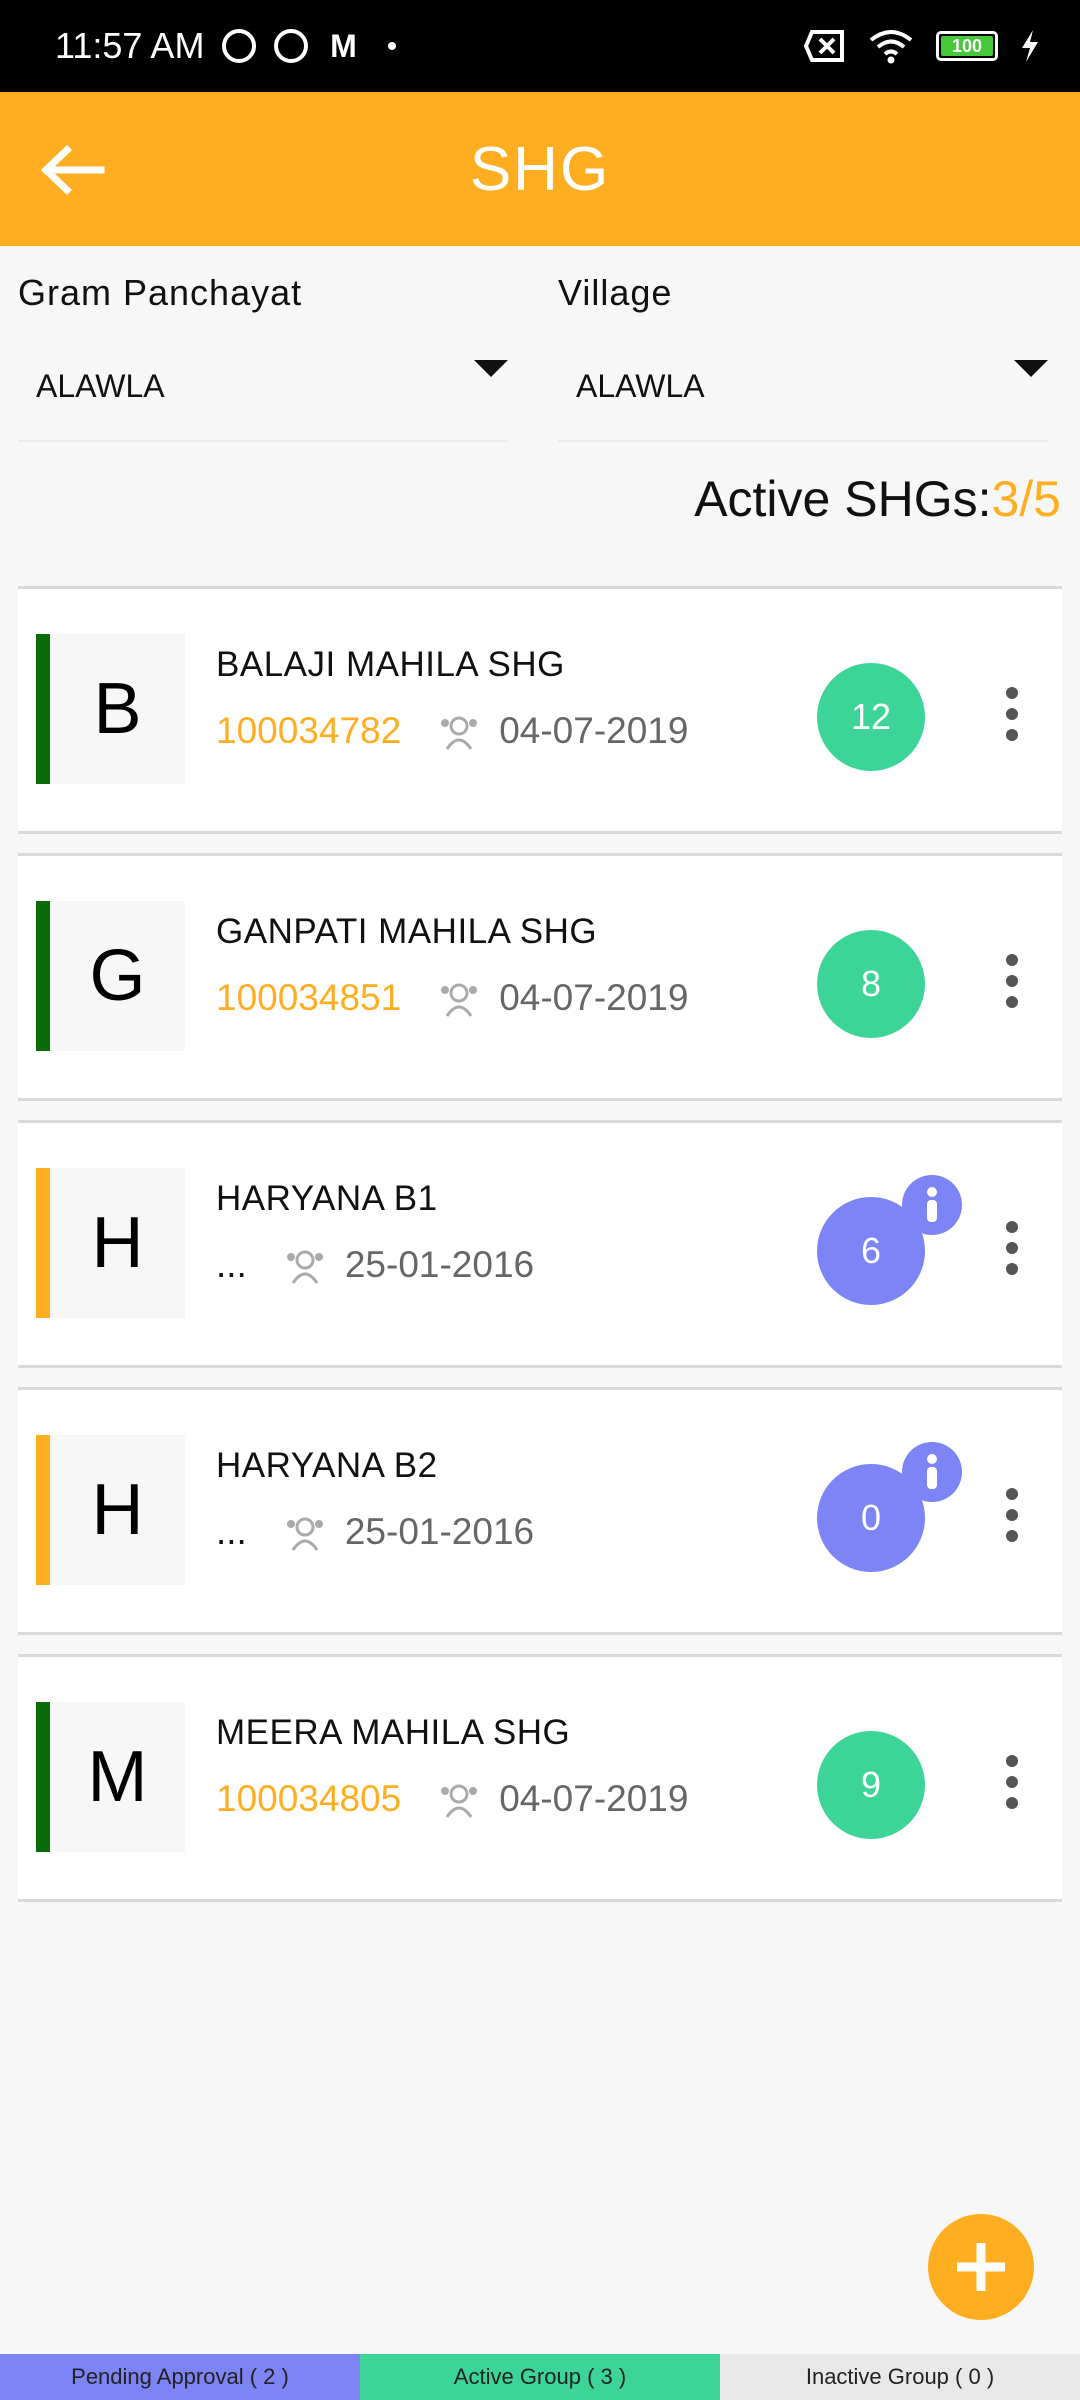  I want to click on shg-code: 100034782, so click(309, 730).